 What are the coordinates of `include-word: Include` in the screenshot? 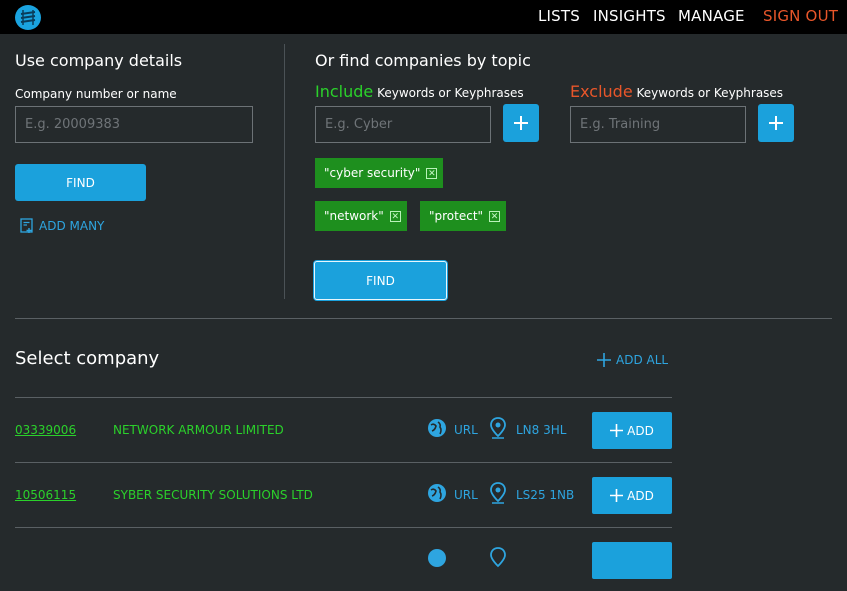 It's located at (344, 91).